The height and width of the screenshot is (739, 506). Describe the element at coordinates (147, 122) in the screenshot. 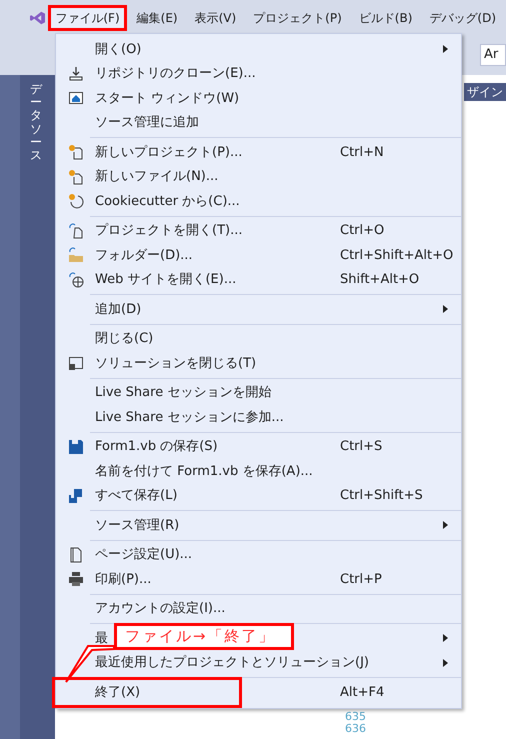

I see `menu-item: ソース管理に追加` at that location.